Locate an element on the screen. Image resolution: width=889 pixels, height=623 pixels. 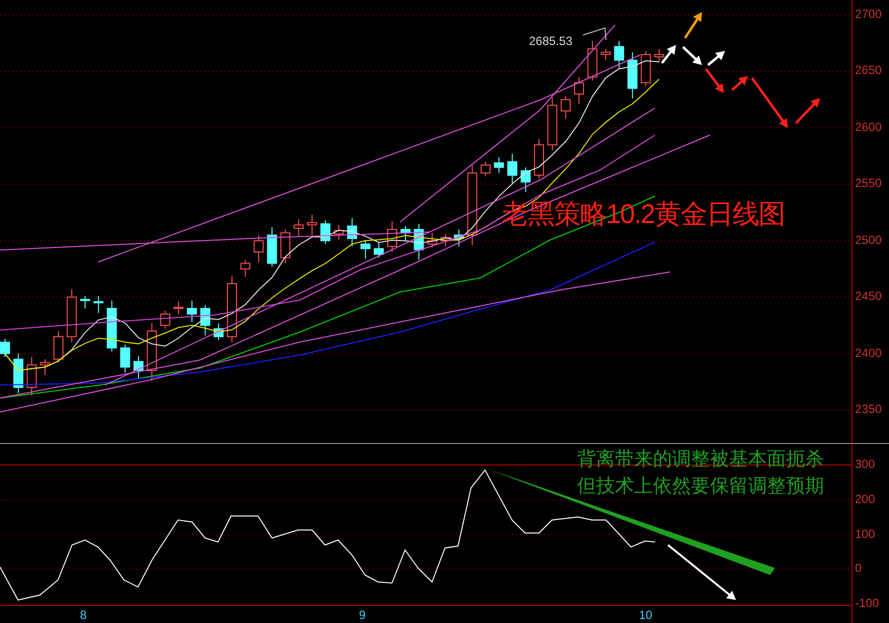
axis-label: 8 is located at coordinates (83, 615).